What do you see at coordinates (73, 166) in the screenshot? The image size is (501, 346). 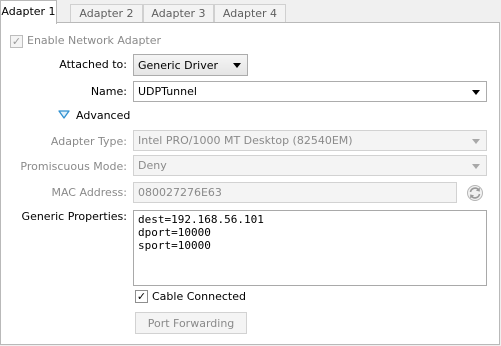 I see `promiscuous-mode-label: Promiscuous Mode:` at bounding box center [73, 166].